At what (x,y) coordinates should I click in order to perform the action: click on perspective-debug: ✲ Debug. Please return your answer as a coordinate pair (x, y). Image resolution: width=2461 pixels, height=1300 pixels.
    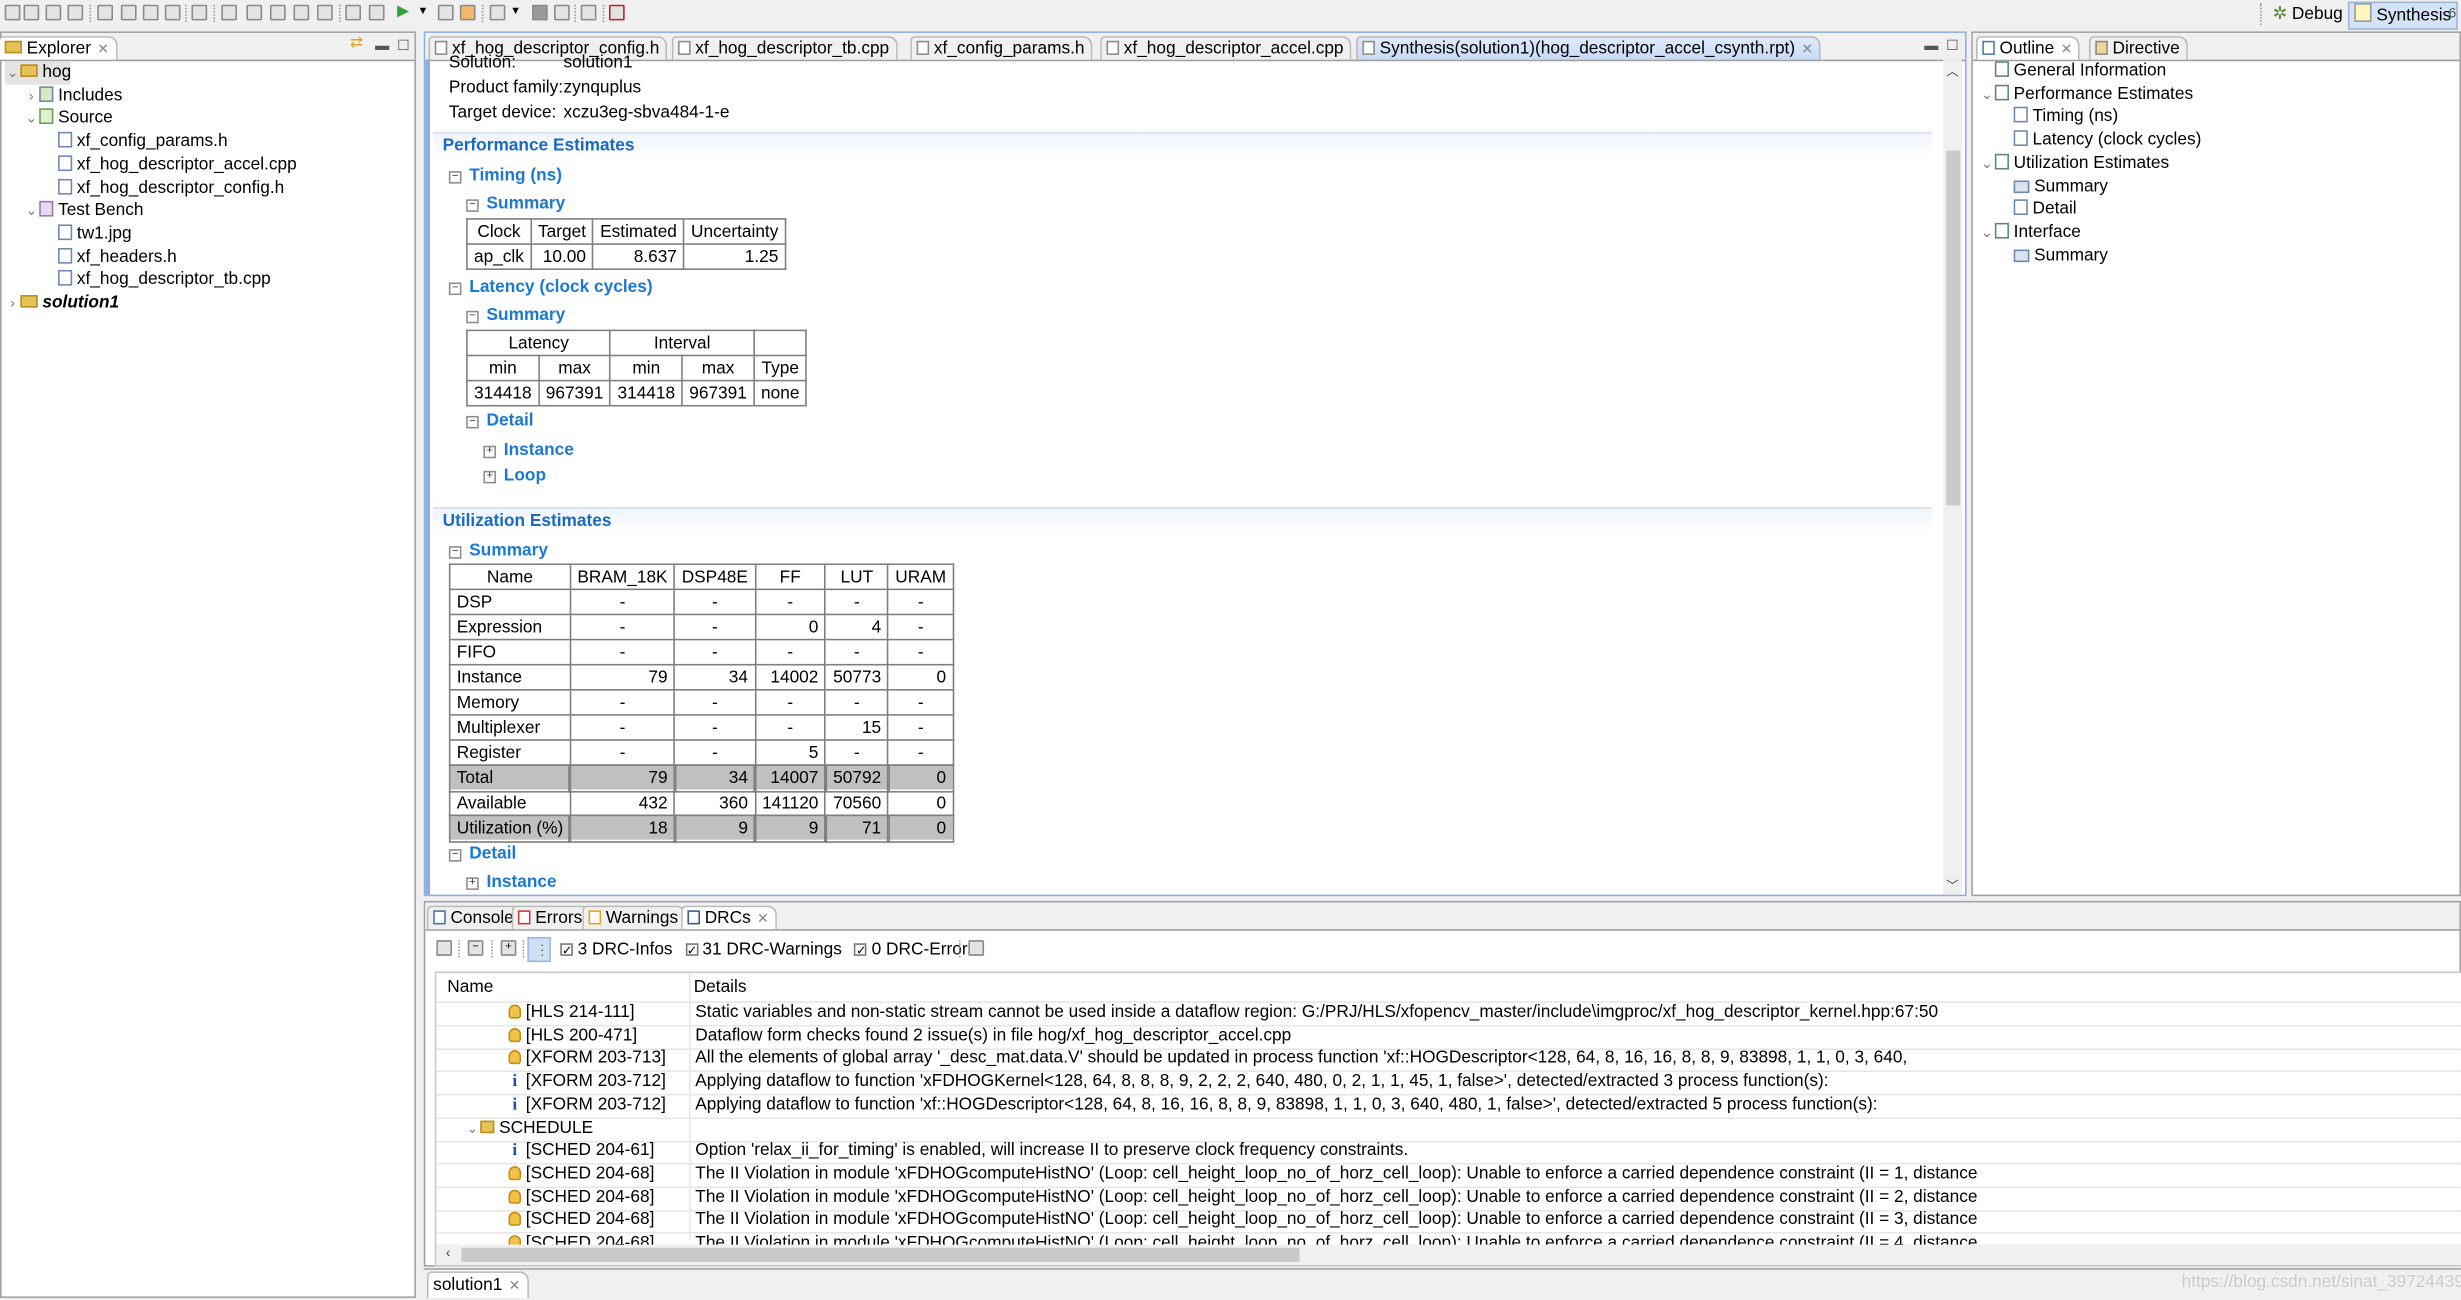
    Looking at the image, I should click on (2308, 14).